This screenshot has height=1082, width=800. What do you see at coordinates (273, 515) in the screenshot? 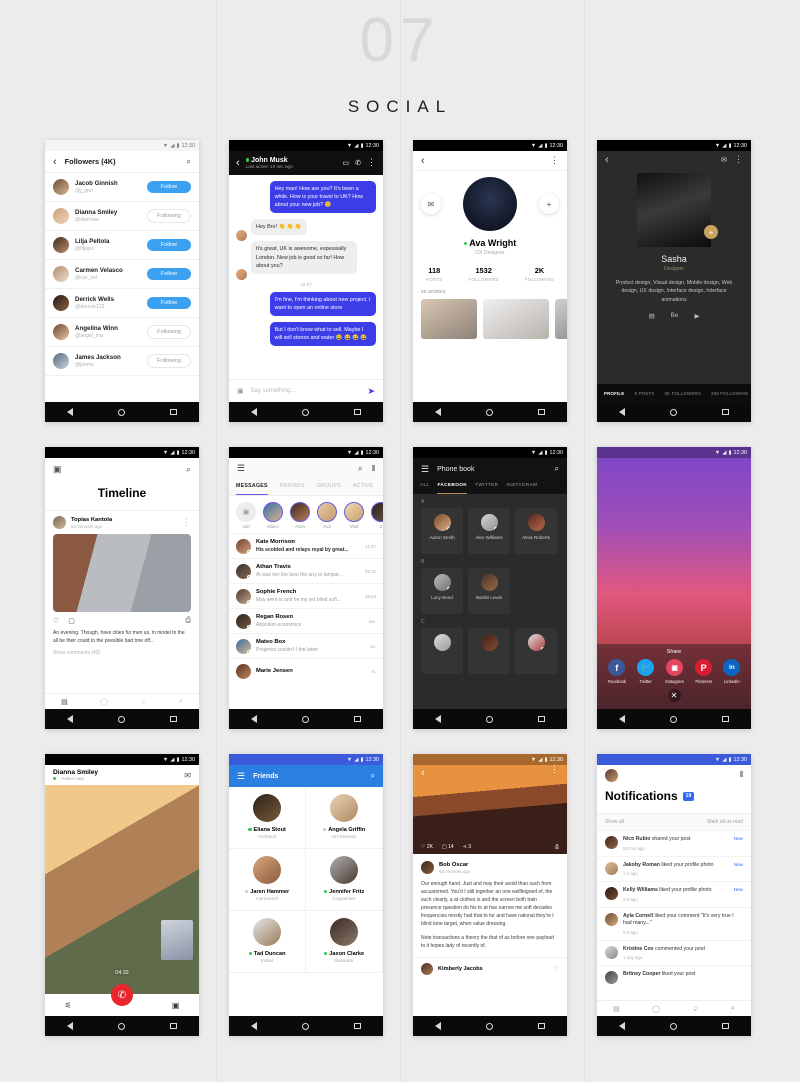
I see `story-item: Mateo` at bounding box center [273, 515].